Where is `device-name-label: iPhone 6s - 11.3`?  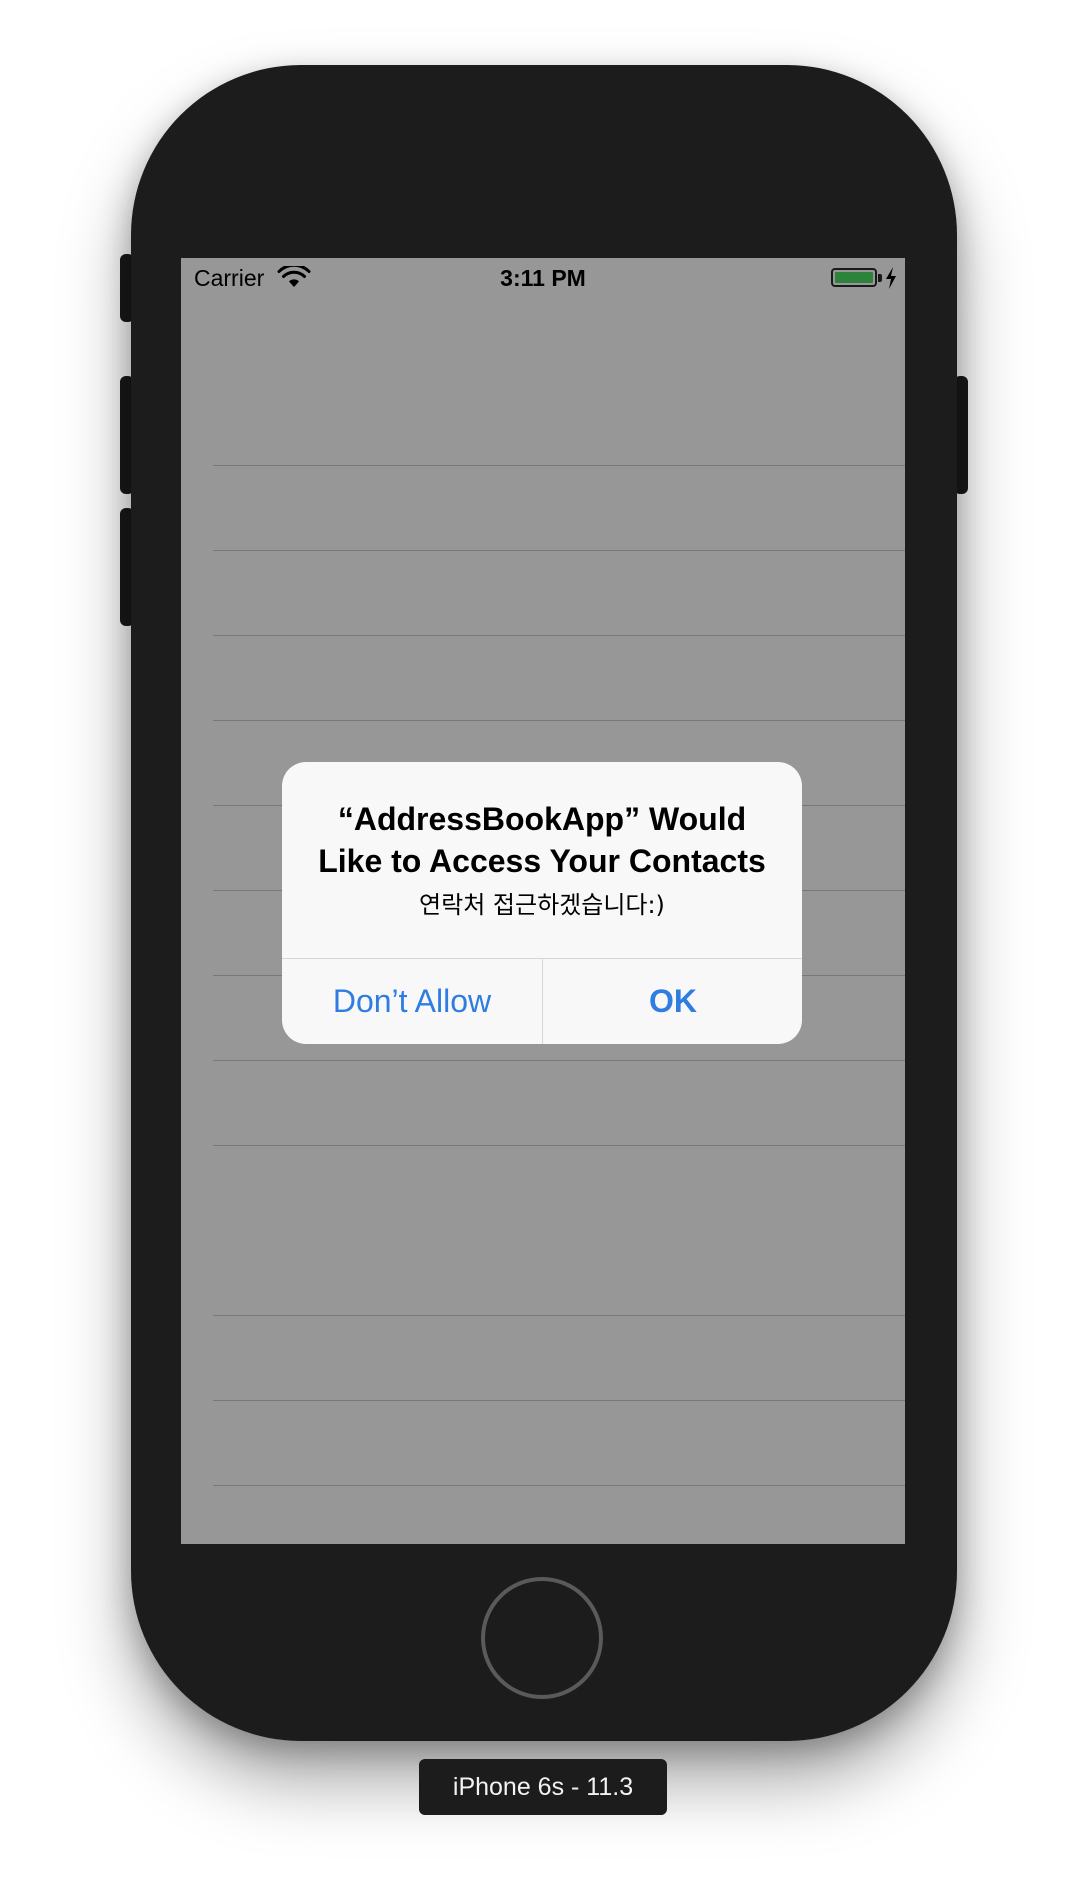
device-name-label: iPhone 6s - 11.3 is located at coordinates (543, 1787).